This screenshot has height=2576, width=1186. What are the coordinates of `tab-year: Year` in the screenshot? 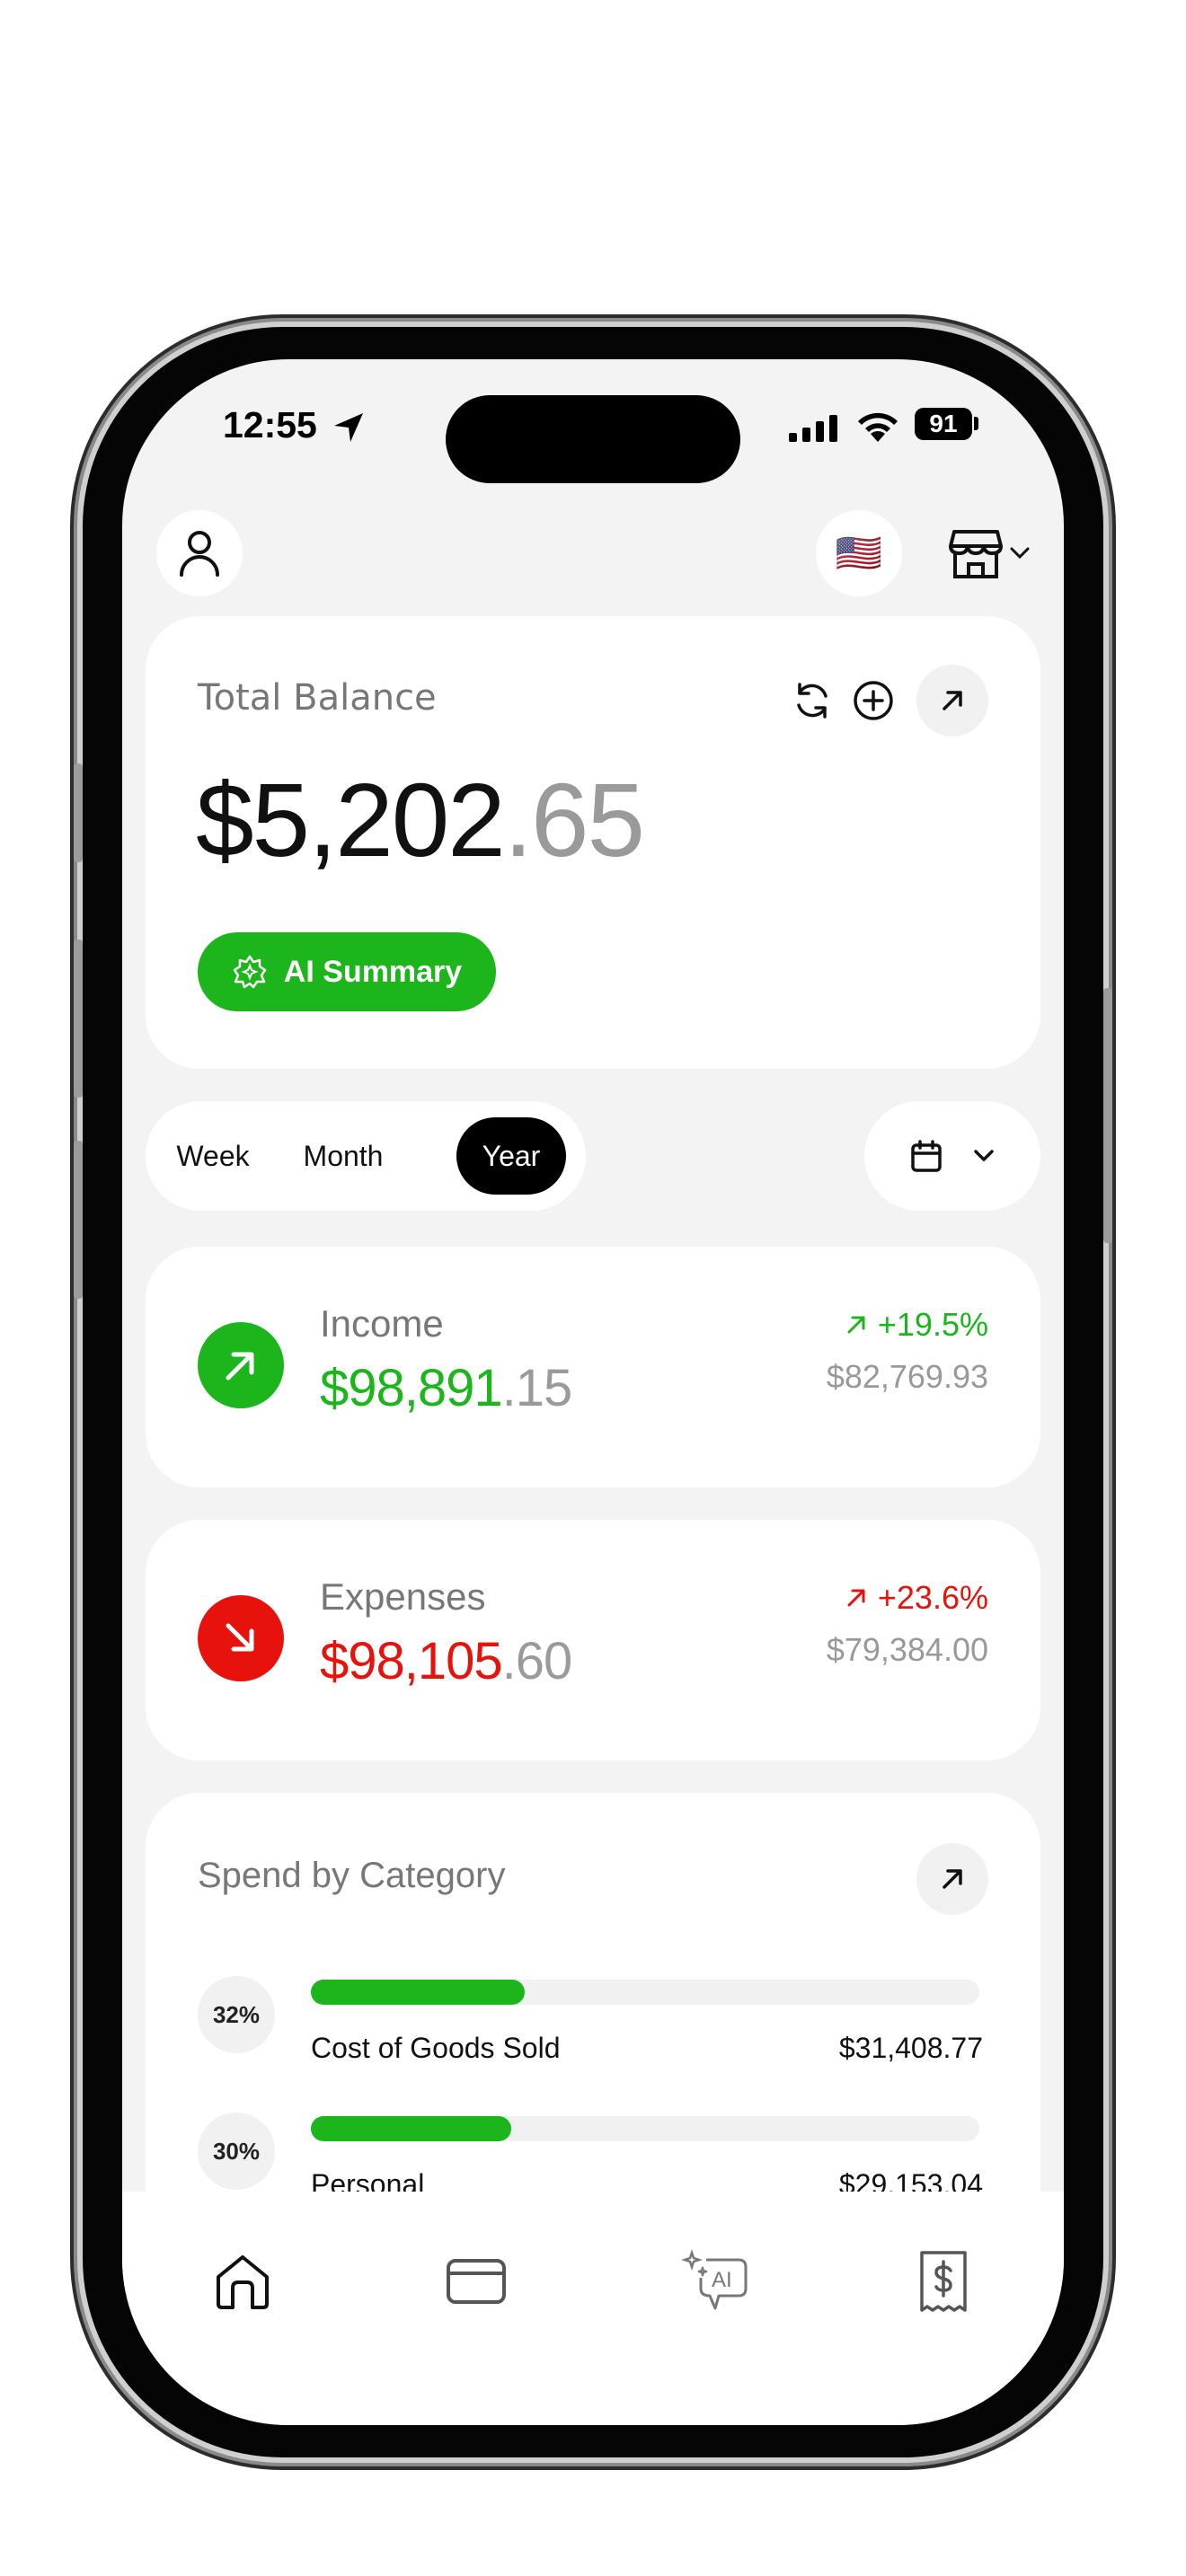 It's located at (511, 1156).